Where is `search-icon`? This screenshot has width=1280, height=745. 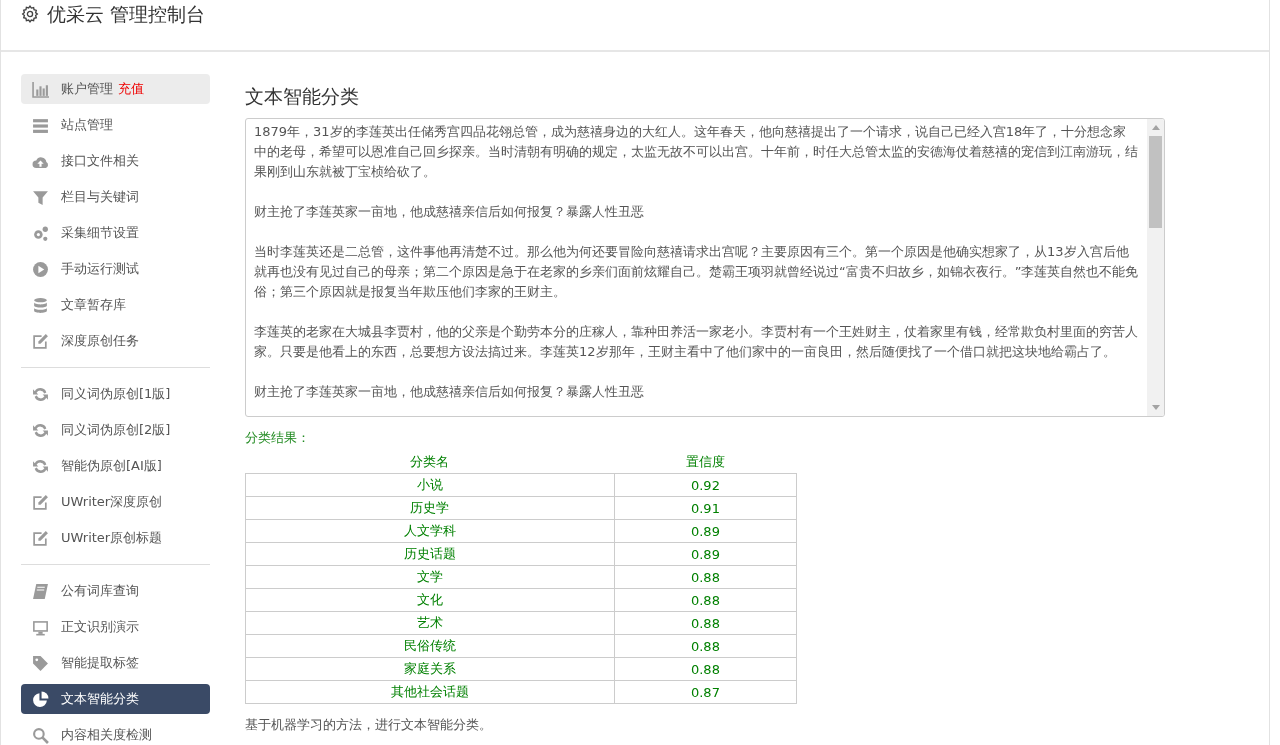
search-icon is located at coordinates (40, 735).